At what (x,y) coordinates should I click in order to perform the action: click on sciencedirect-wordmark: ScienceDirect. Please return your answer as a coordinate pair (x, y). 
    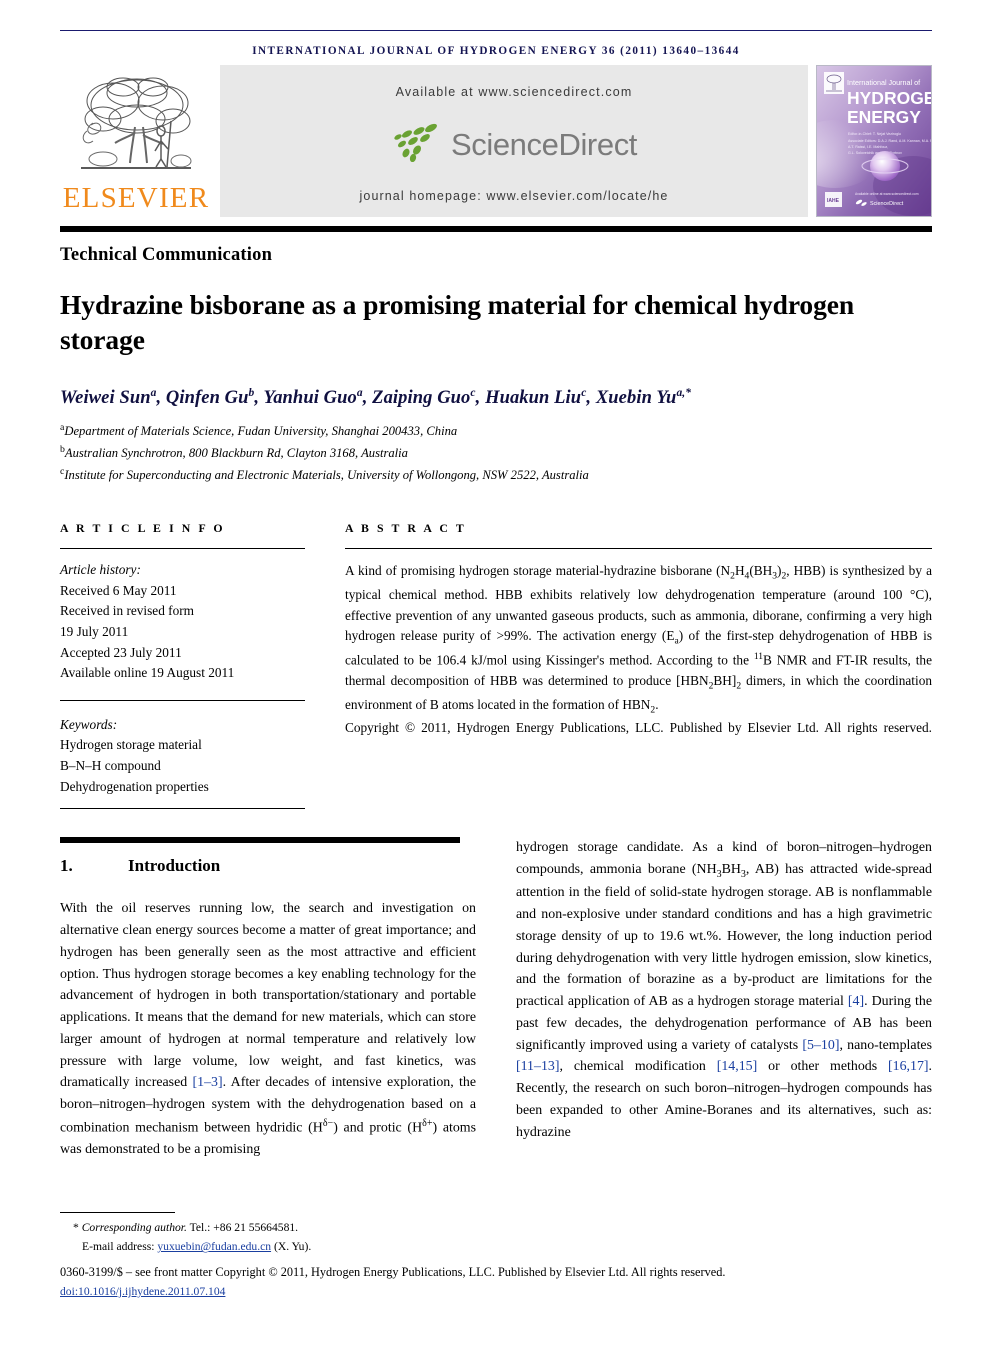
    Looking at the image, I should click on (544, 144).